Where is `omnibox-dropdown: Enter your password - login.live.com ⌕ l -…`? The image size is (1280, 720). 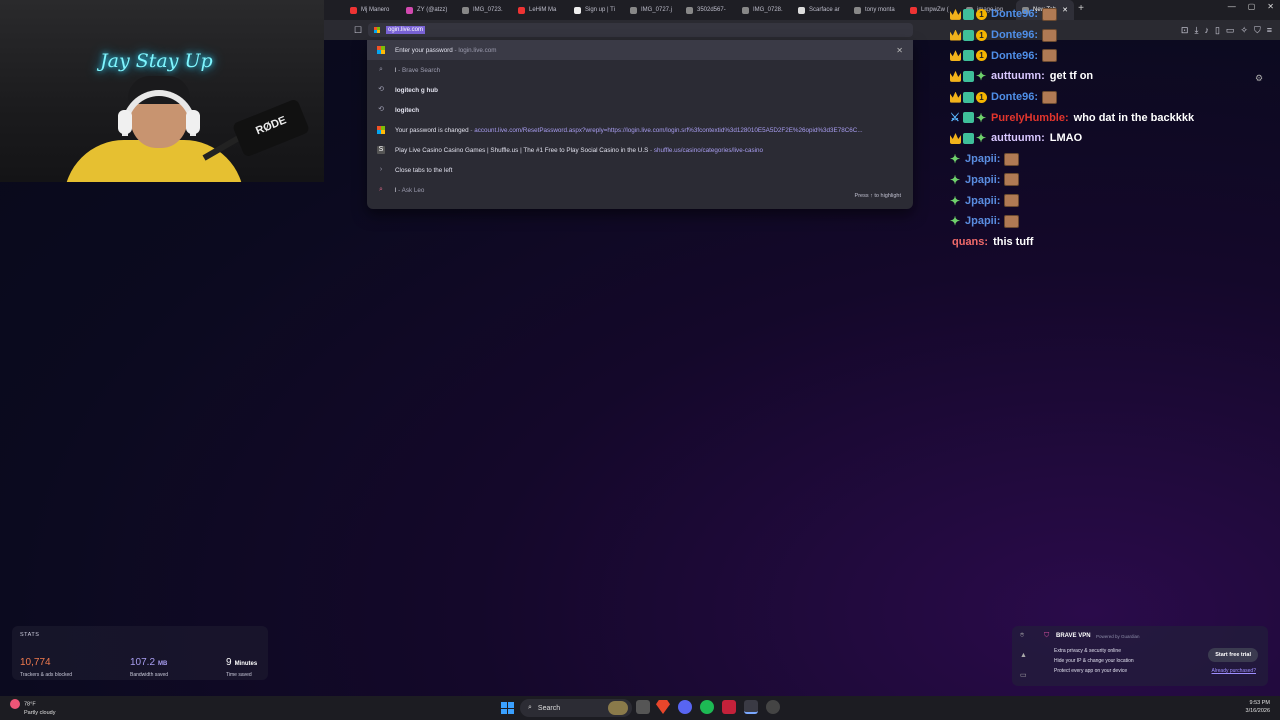
omnibox-dropdown: Enter your password - login.live.com ⌕ l -… is located at coordinates (640, 124).